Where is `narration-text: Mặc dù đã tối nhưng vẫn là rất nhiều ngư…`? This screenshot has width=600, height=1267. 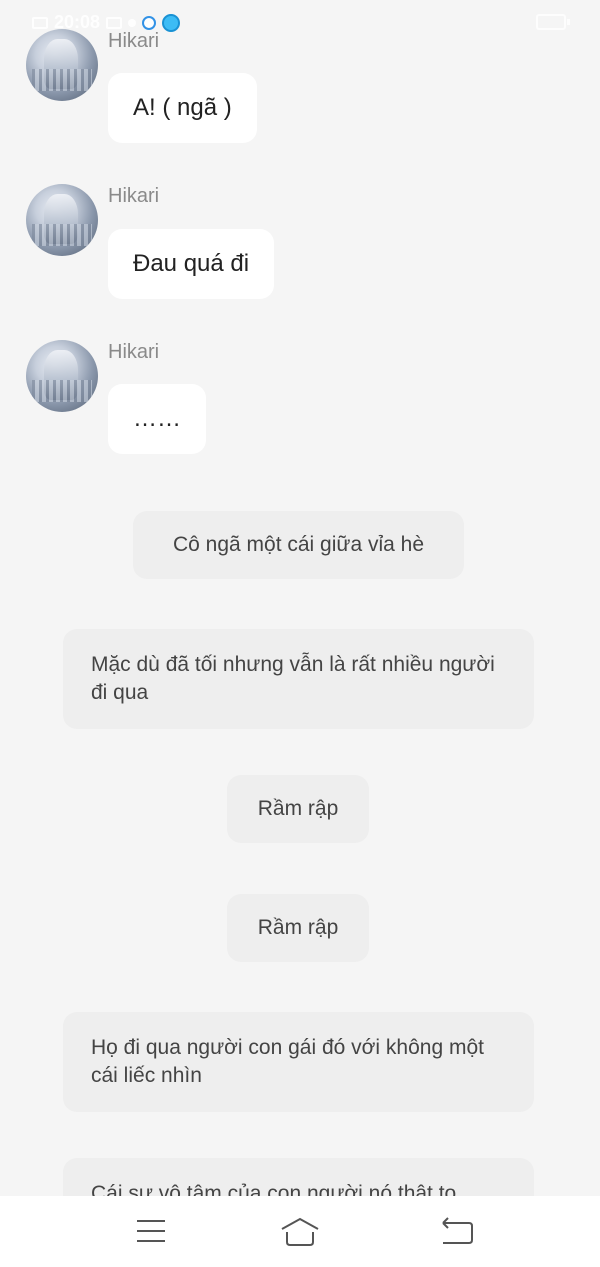
narration-text: Mặc dù đã tối nhưng vẫn là rất nhiều ngư… is located at coordinates (293, 678).